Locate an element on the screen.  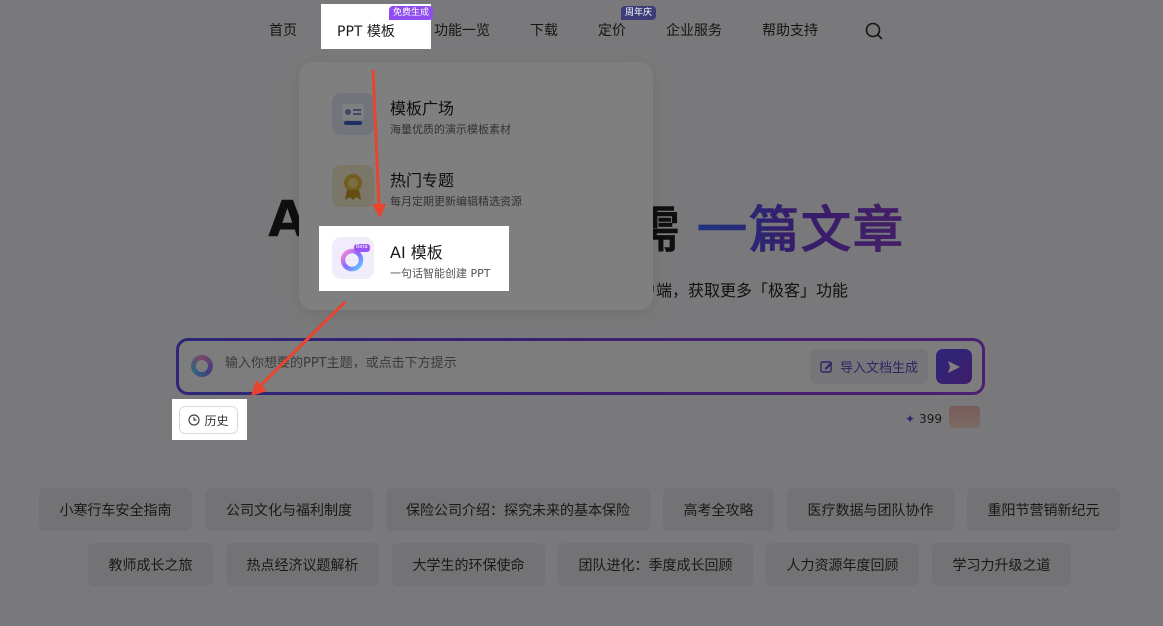
nav-home: 首页 is located at coordinates (283, 30).